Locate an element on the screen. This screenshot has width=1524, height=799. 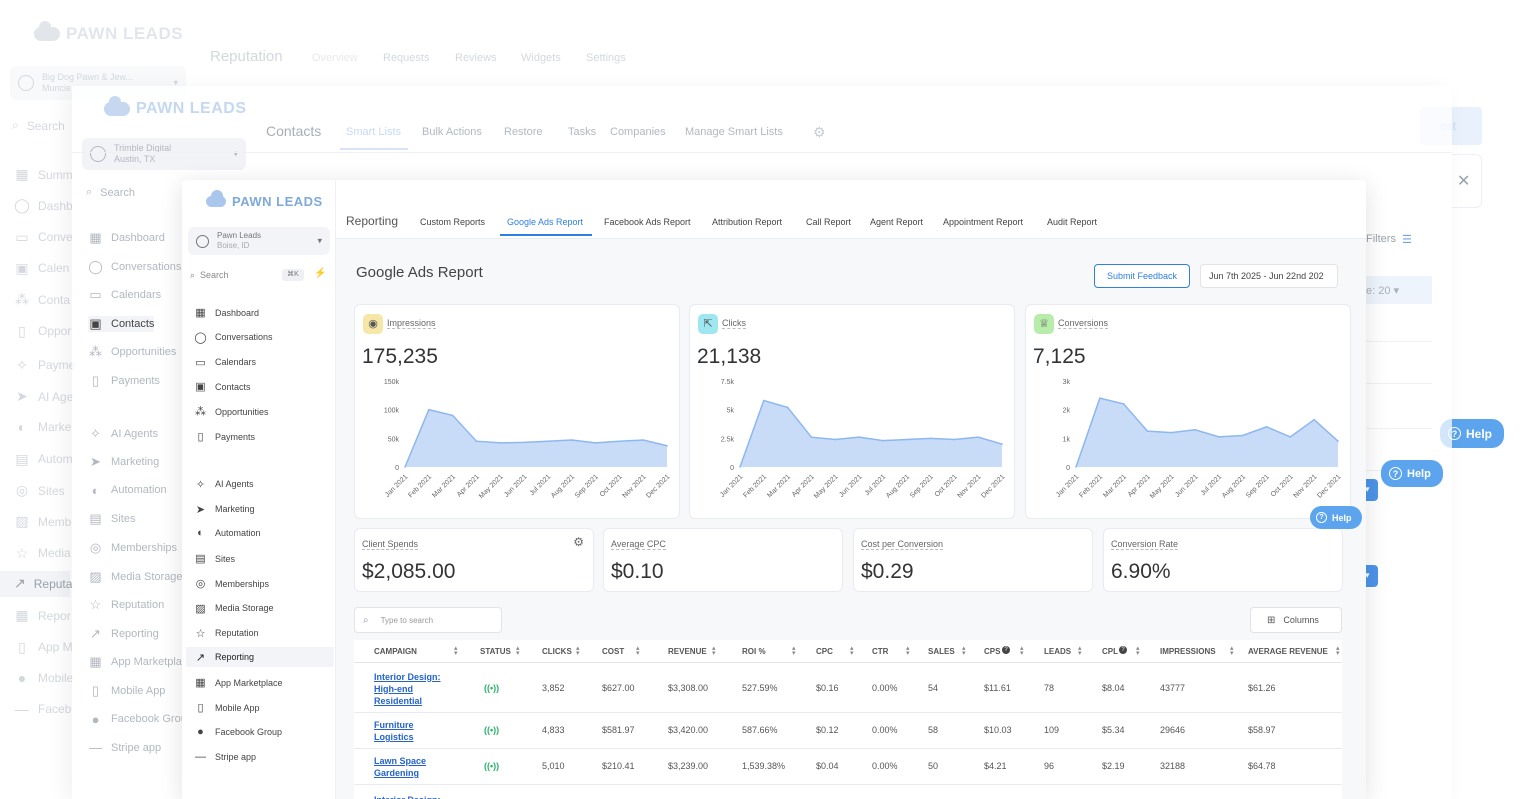
column-header-campaign: CAMPAIGN is located at coordinates (395, 651).